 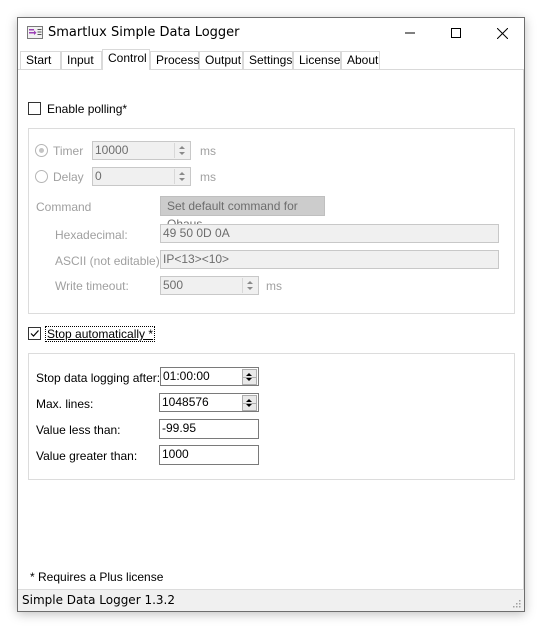 What do you see at coordinates (92, 286) in the screenshot?
I see `write-timeout-label: Write timeout:` at bounding box center [92, 286].